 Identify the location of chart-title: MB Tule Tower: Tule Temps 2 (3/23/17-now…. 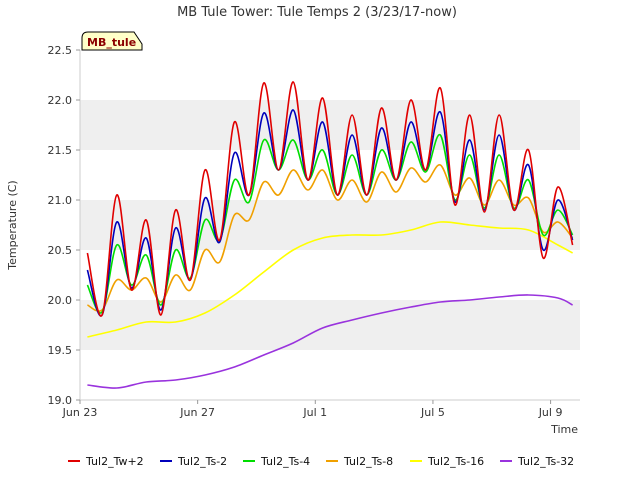
(317, 12).